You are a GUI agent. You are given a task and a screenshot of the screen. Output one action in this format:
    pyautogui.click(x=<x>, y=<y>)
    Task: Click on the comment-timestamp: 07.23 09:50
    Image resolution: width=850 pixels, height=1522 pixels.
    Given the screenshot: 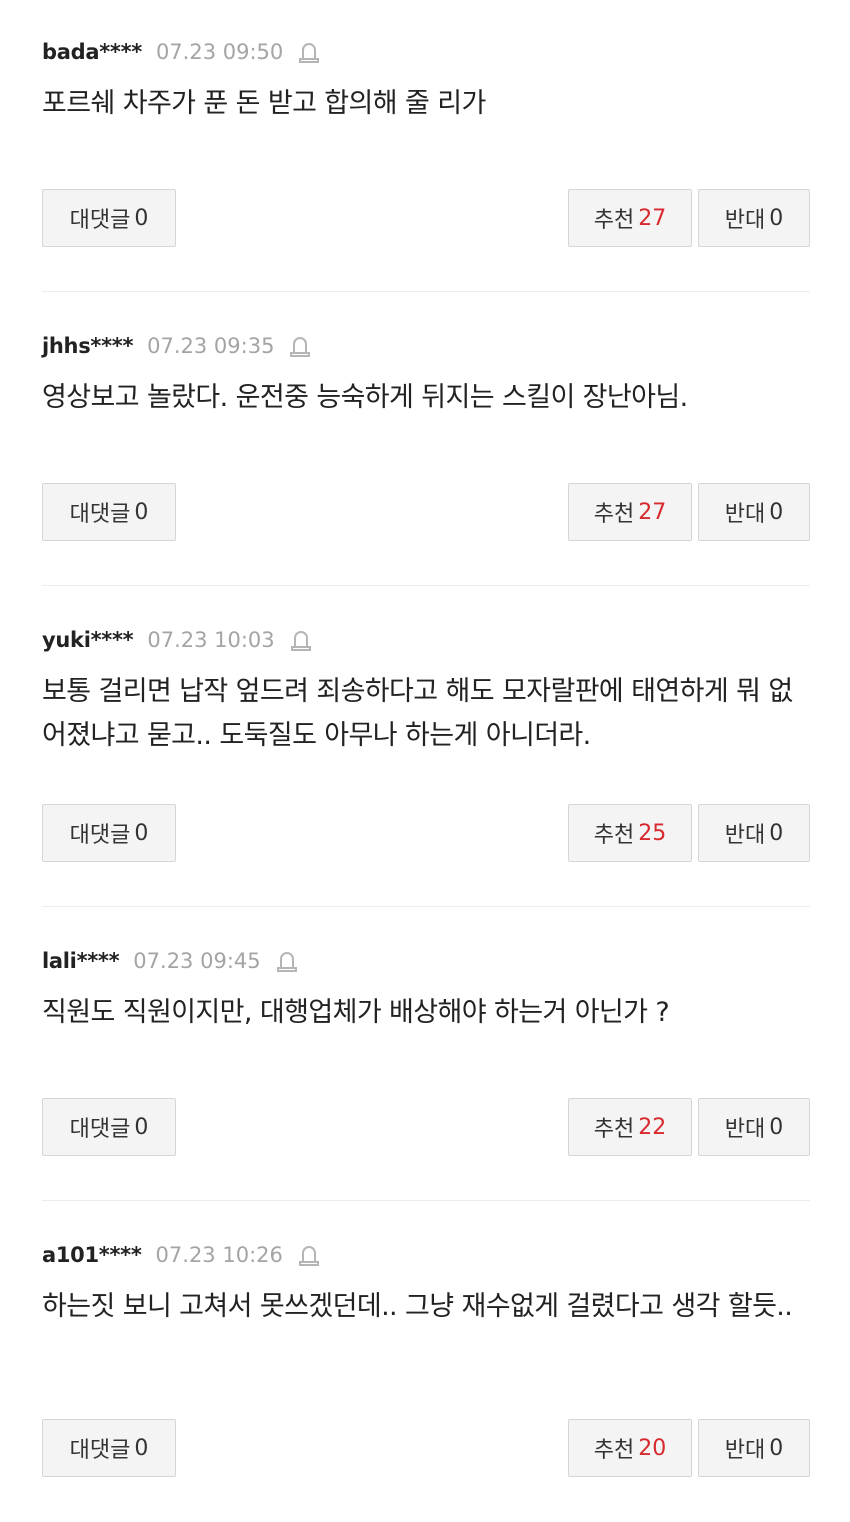 What is the action you would take?
    pyautogui.click(x=219, y=52)
    